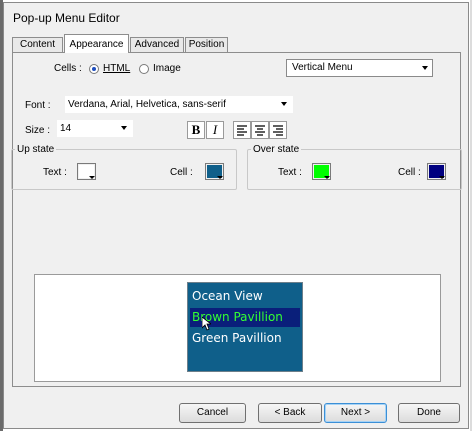  Describe the element at coordinates (236, 16) in the screenshot. I see `title-bar: Pop-up Menu Editor` at that location.